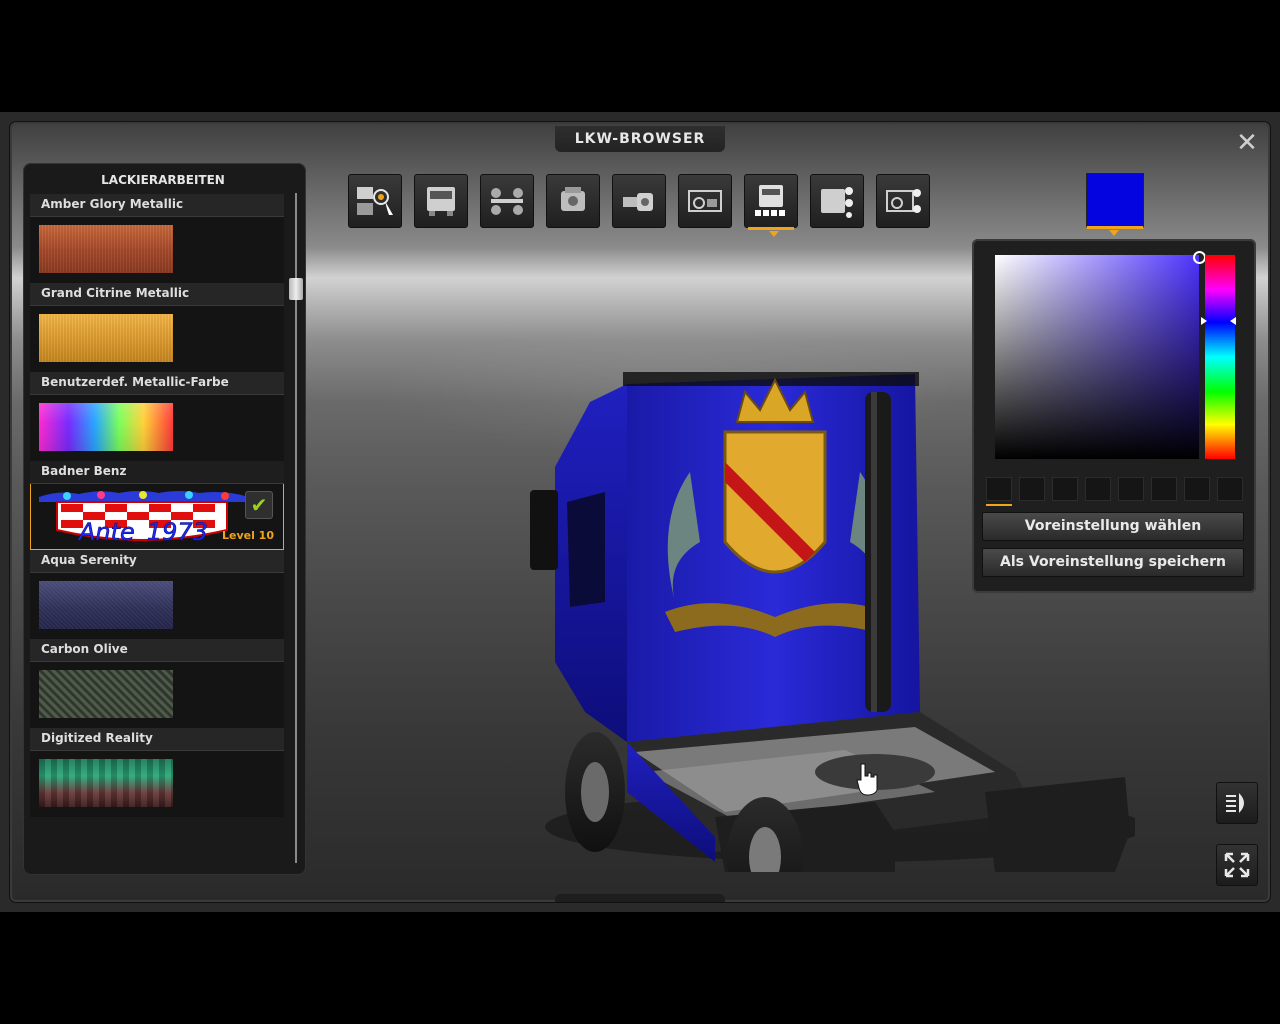  Describe the element at coordinates (1247, 143) in the screenshot. I see `close-icon: ✕` at that location.